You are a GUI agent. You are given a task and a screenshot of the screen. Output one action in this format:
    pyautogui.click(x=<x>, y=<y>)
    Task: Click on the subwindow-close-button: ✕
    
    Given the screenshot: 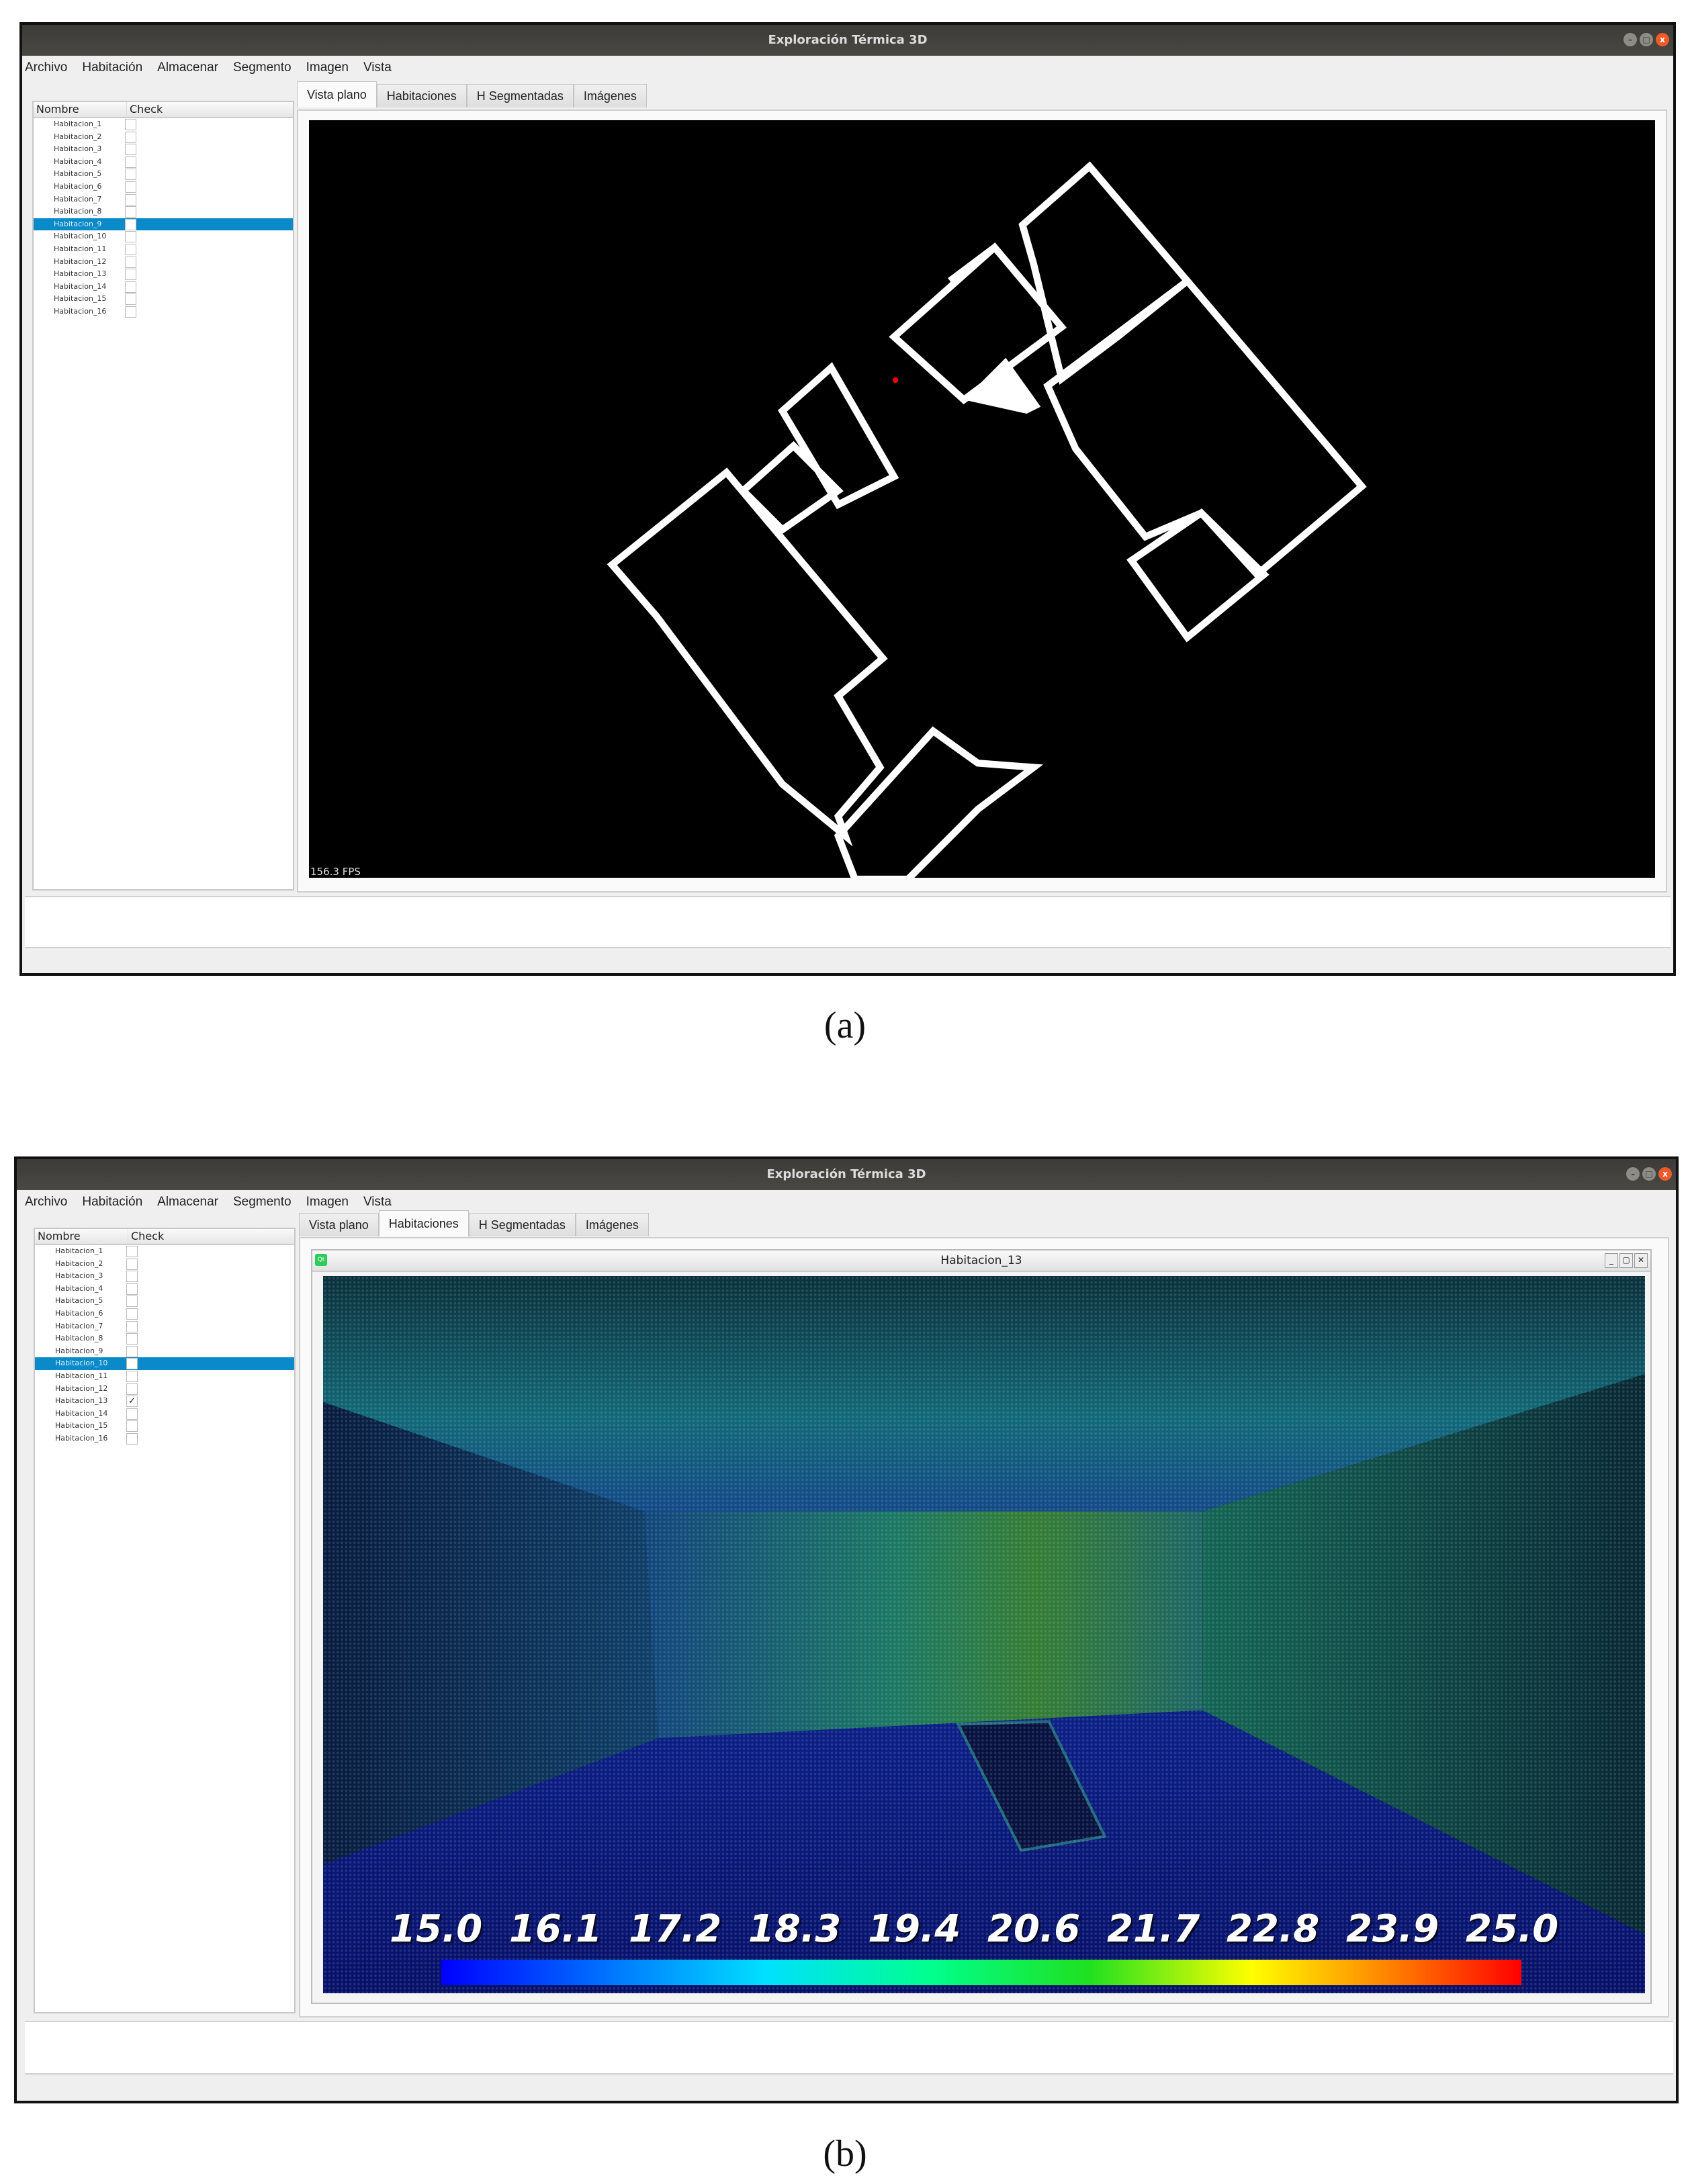 What is the action you would take?
    pyautogui.click(x=1641, y=1260)
    